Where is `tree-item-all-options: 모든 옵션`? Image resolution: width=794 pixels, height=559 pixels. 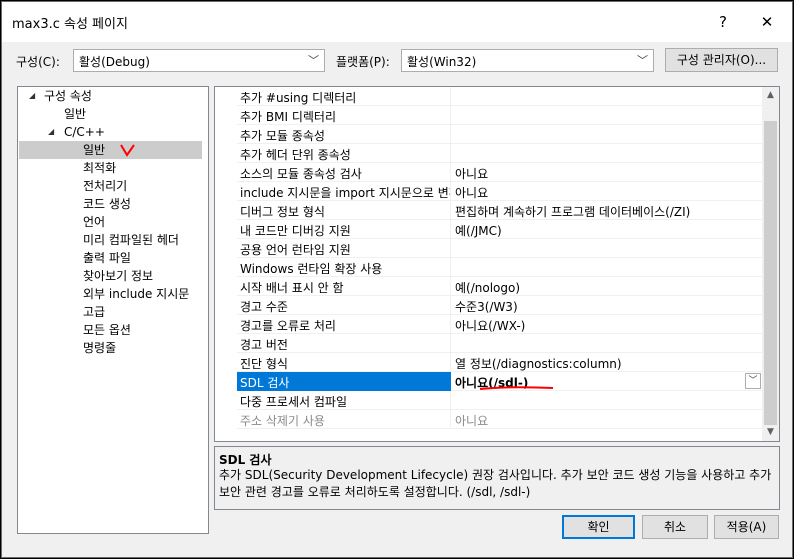
tree-item-all-options: 모든 옵션 is located at coordinates (107, 330).